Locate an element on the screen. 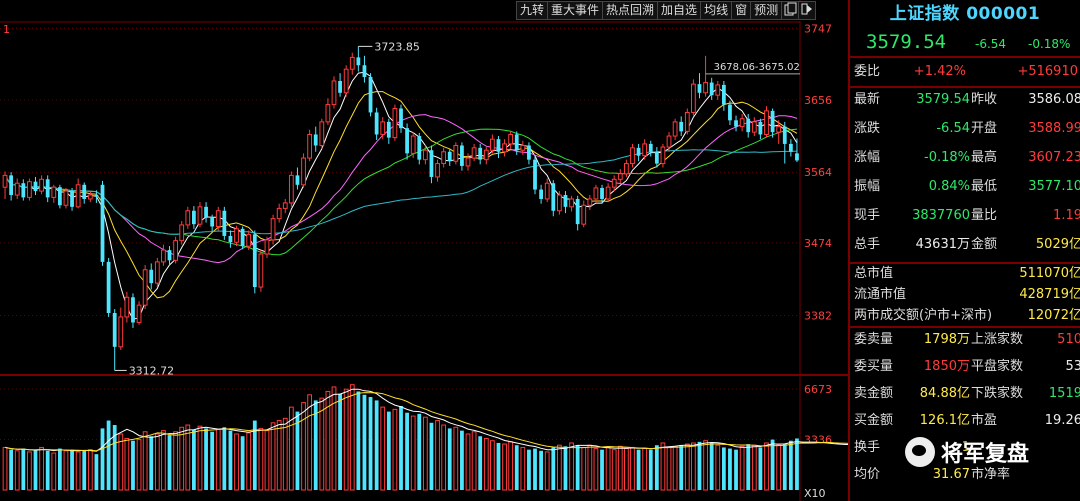  forecast-button: 预测 is located at coordinates (767, 10).